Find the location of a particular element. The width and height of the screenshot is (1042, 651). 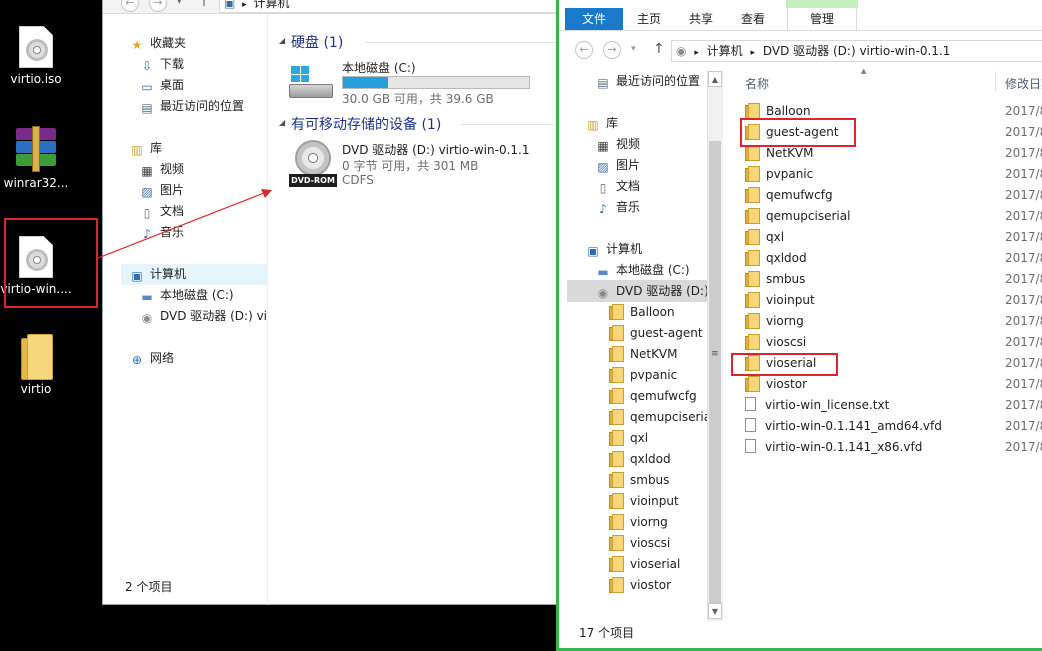

table-row: virtio-win-0.1.141_amd64.vfd is located at coordinates (843, 426).